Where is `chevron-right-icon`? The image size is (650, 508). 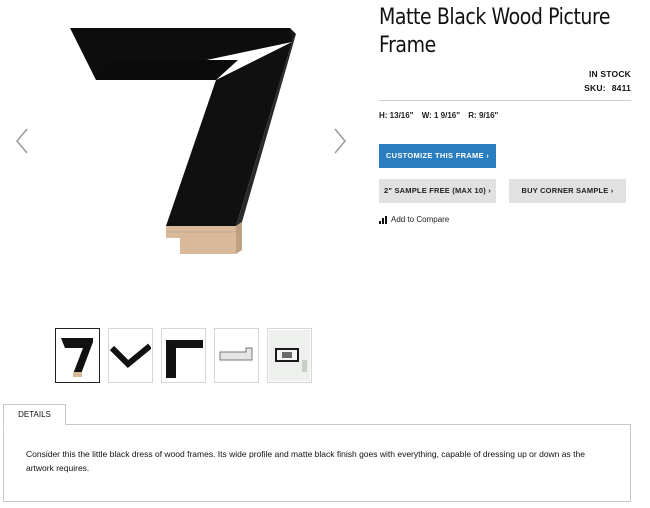 chevron-right-icon is located at coordinates (340, 141).